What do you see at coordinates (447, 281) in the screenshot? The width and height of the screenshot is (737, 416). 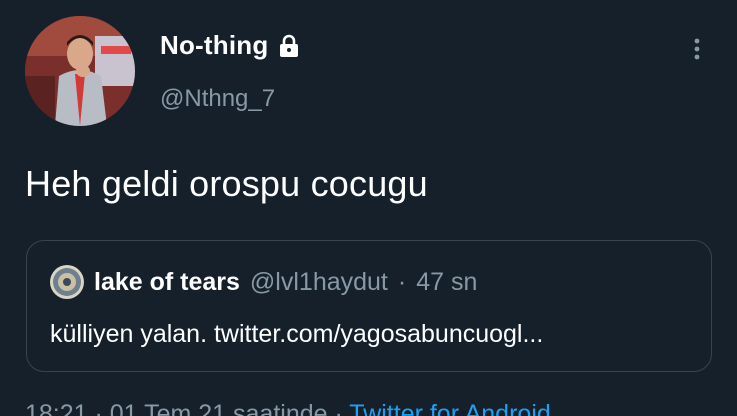 I see `quoted-time: 47 sn` at bounding box center [447, 281].